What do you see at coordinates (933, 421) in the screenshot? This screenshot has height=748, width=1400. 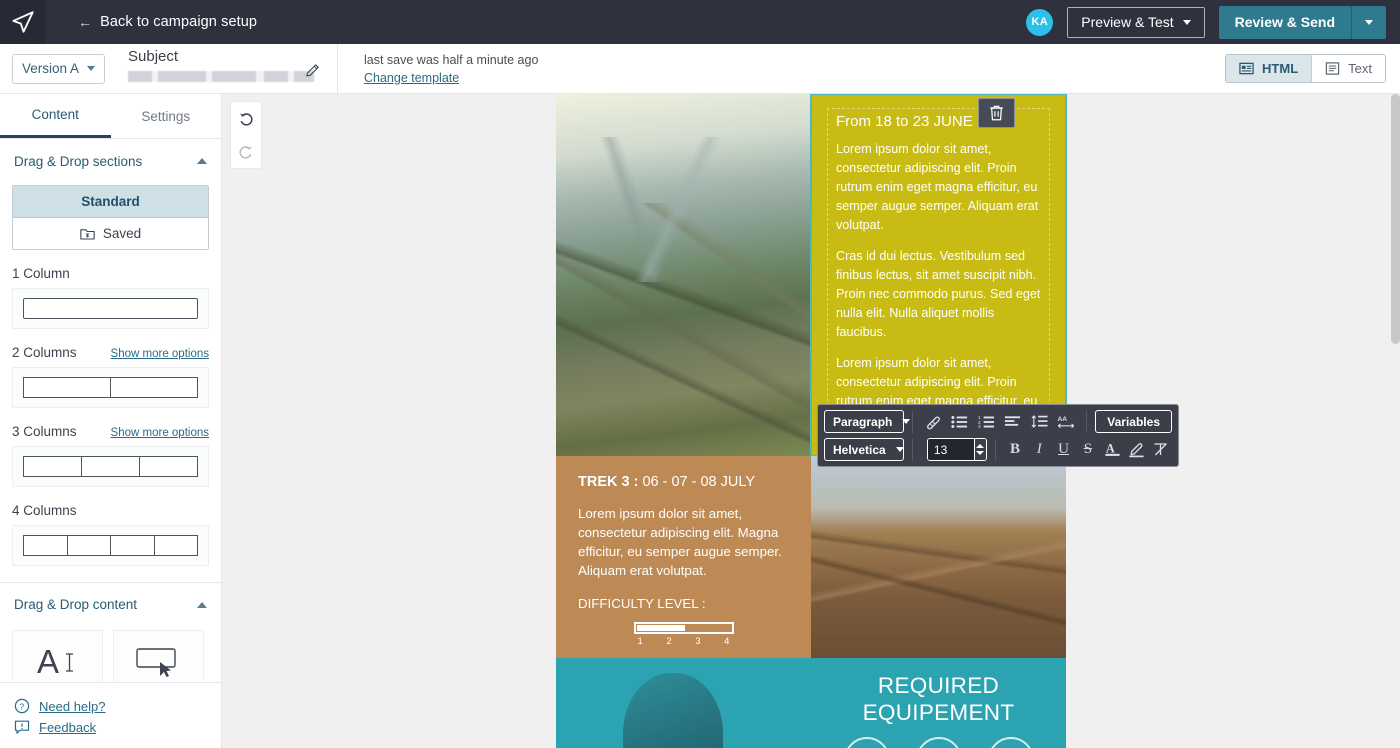 I see `clear-formatting-icon` at bounding box center [933, 421].